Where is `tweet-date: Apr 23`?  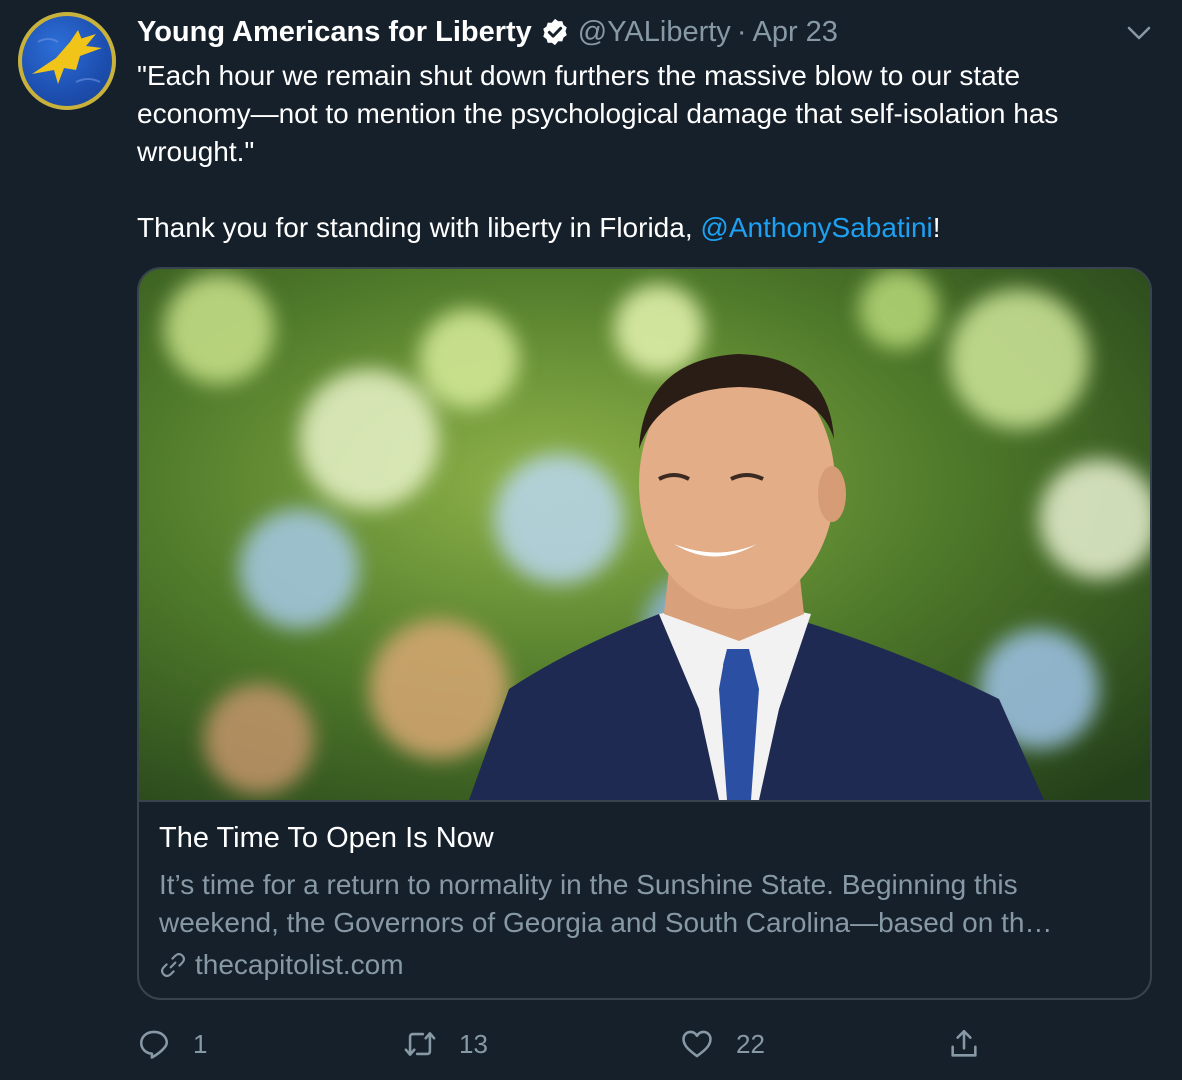
tweet-date: Apr 23 is located at coordinates (794, 32).